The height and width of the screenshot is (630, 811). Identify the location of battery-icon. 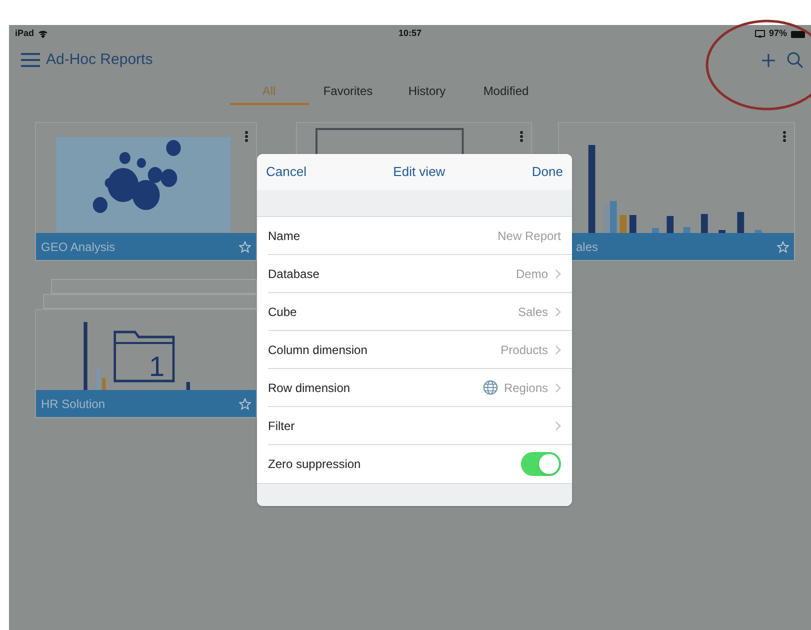
(798, 34).